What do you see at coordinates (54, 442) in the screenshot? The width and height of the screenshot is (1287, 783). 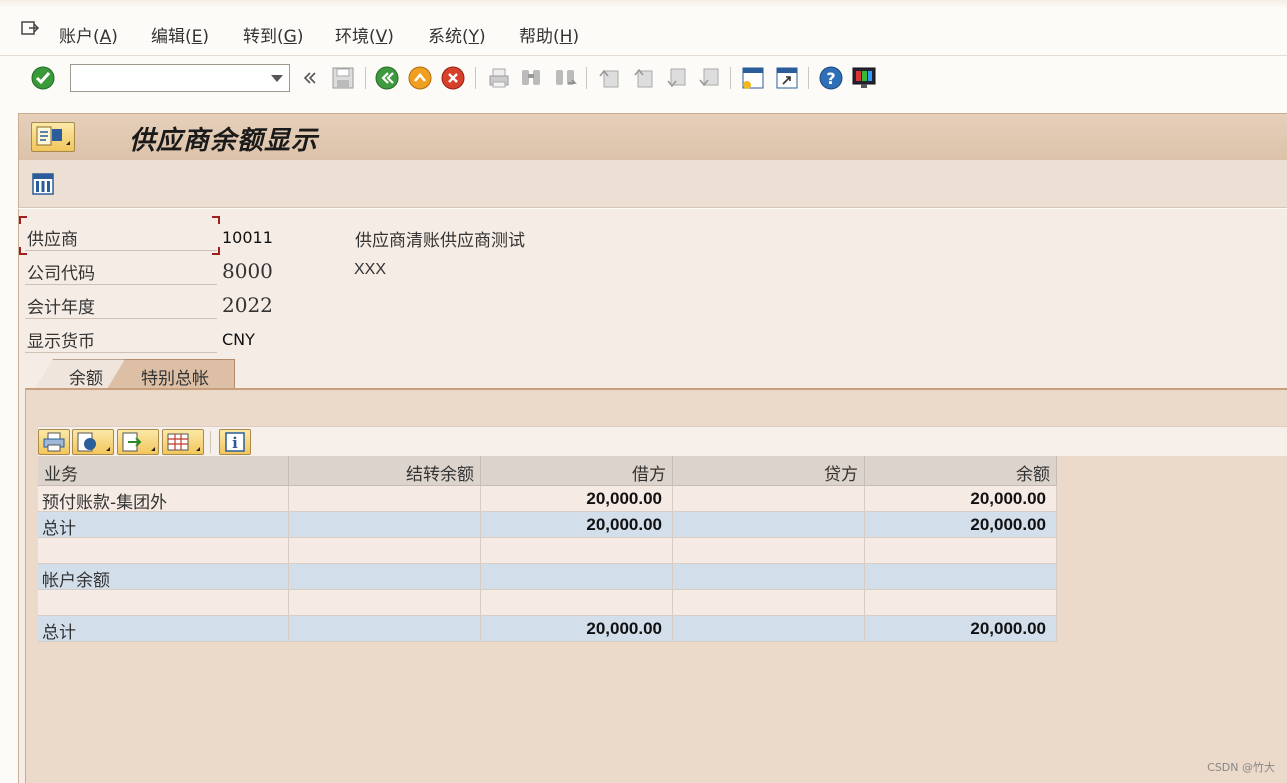 I see `alv-print-button` at bounding box center [54, 442].